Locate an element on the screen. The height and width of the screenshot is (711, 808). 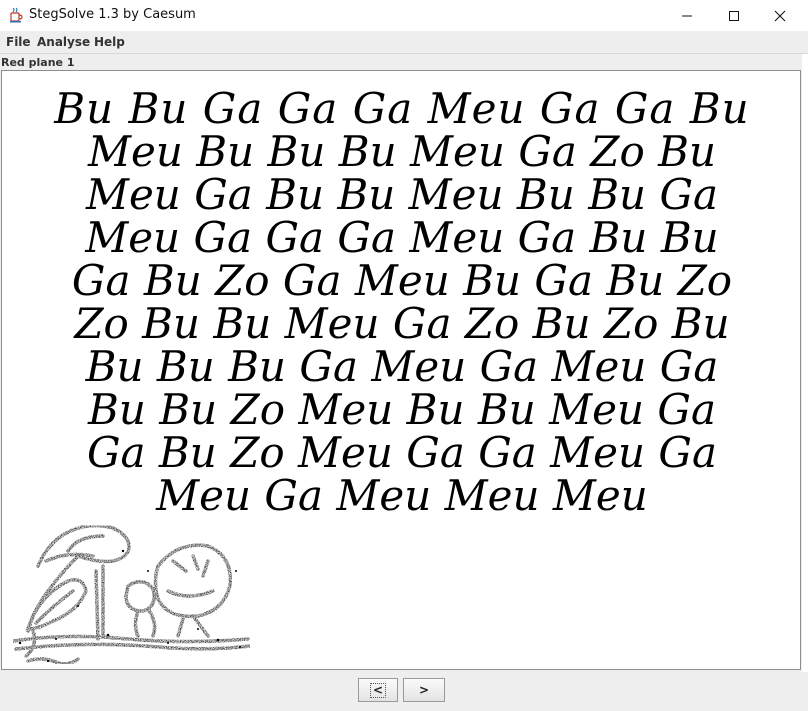
image-text-line: Meu Ga Ga Ga Meu Ga Bu Bu is located at coordinates (402, 237).